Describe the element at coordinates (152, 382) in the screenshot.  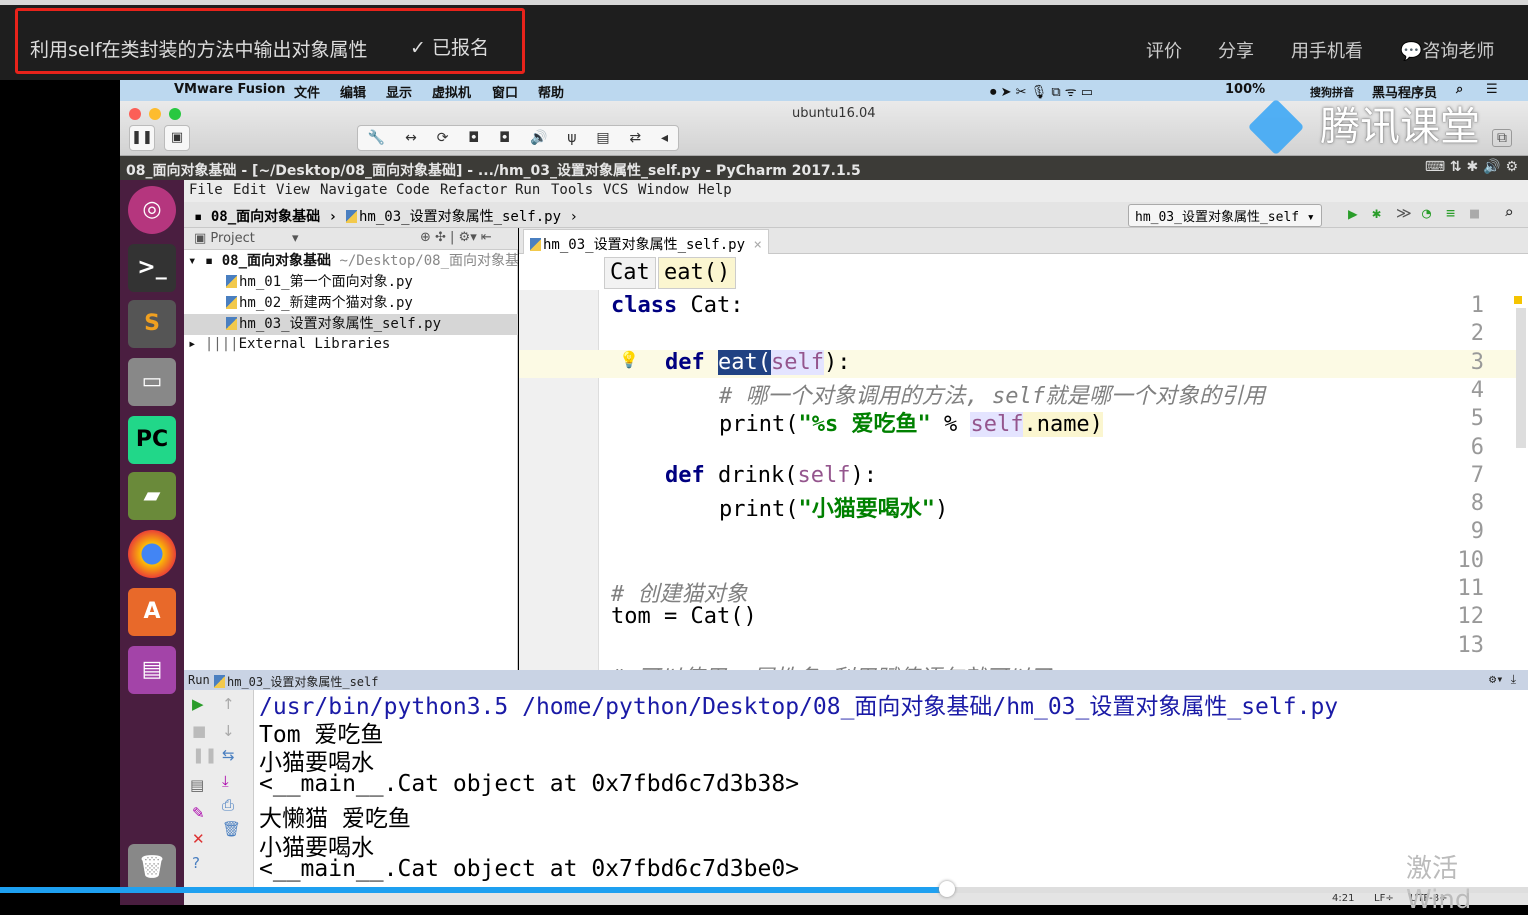
I see `files-icon: ▭` at that location.